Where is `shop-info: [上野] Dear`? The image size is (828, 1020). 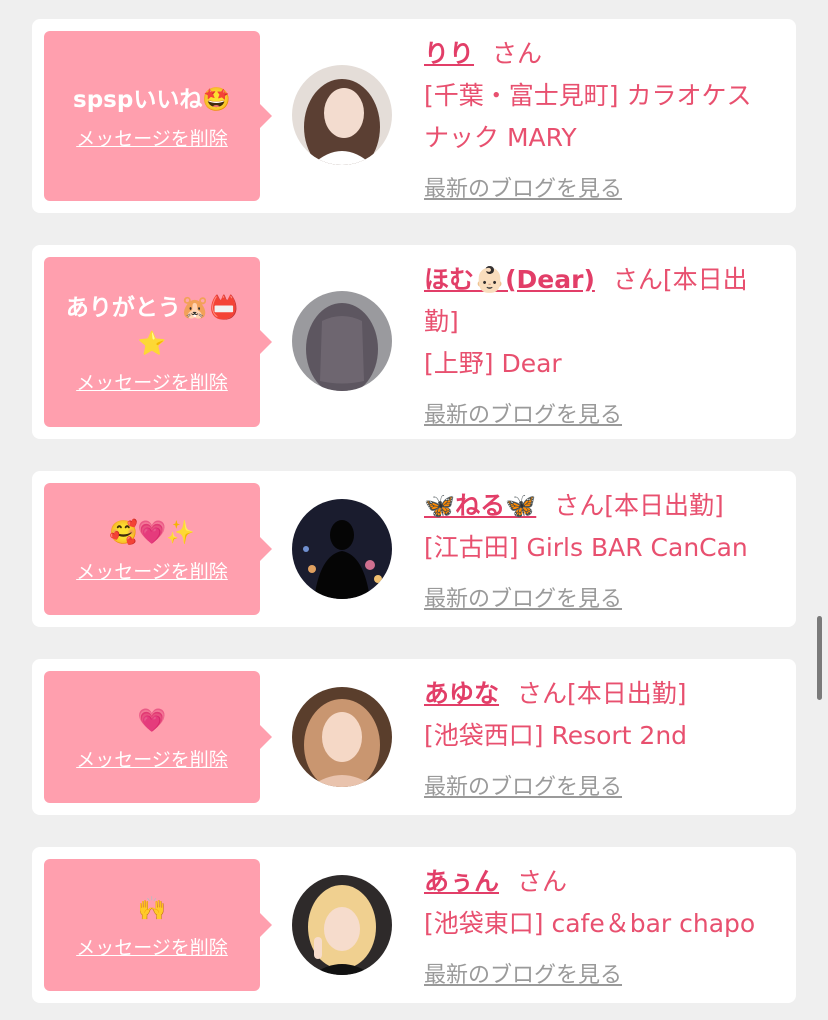 shop-info: [上野] Dear is located at coordinates (493, 363).